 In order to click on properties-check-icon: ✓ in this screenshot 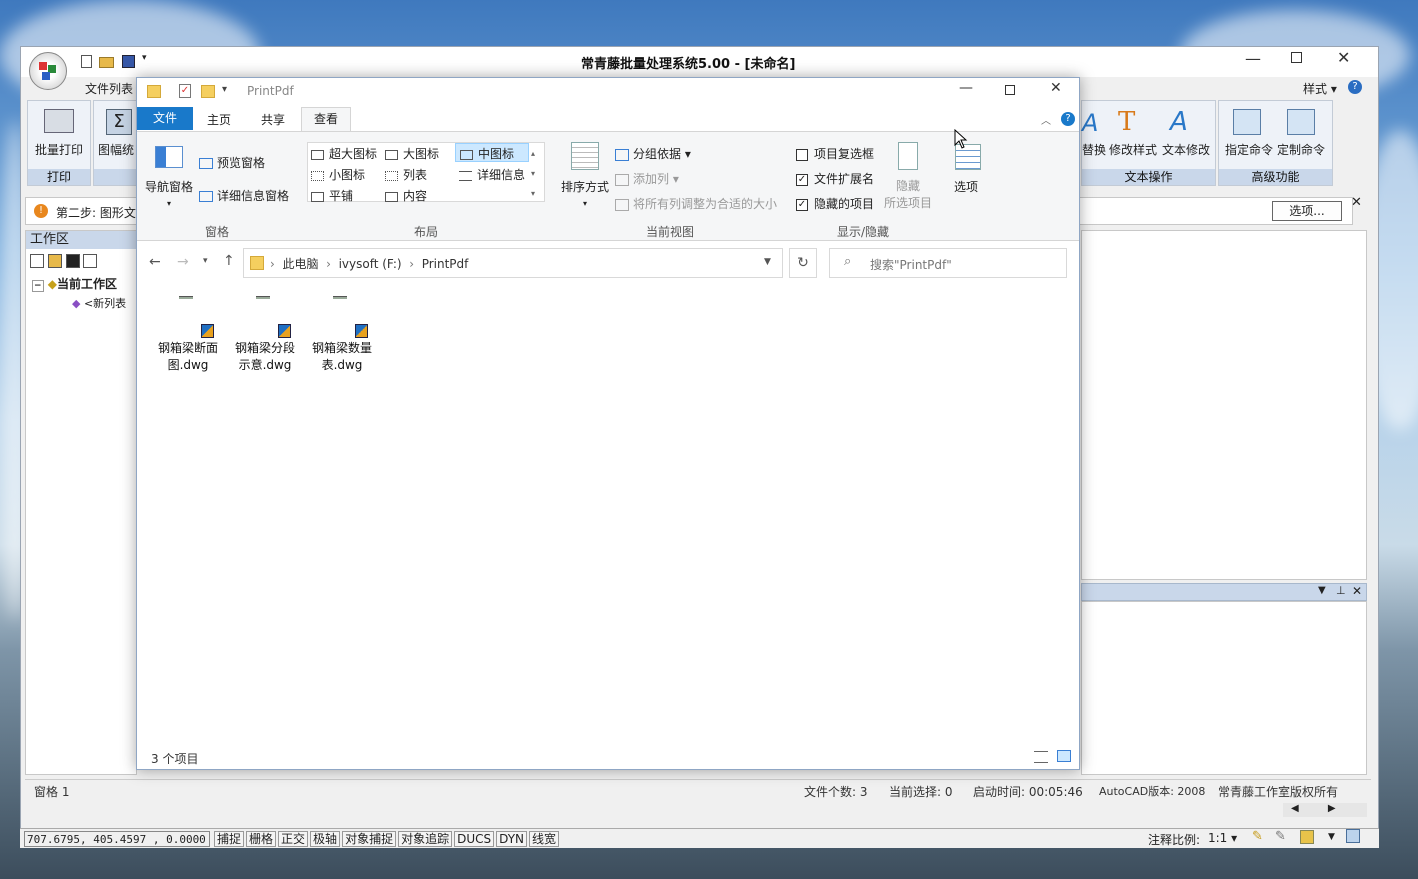, I will do `click(185, 91)`.